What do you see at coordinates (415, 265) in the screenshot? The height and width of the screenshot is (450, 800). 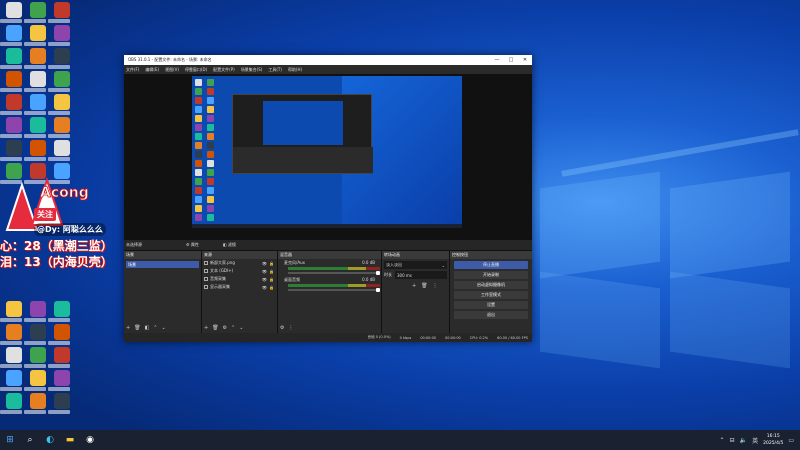 I see `transition-select: 淡入淡出 ⌄` at bounding box center [415, 265].